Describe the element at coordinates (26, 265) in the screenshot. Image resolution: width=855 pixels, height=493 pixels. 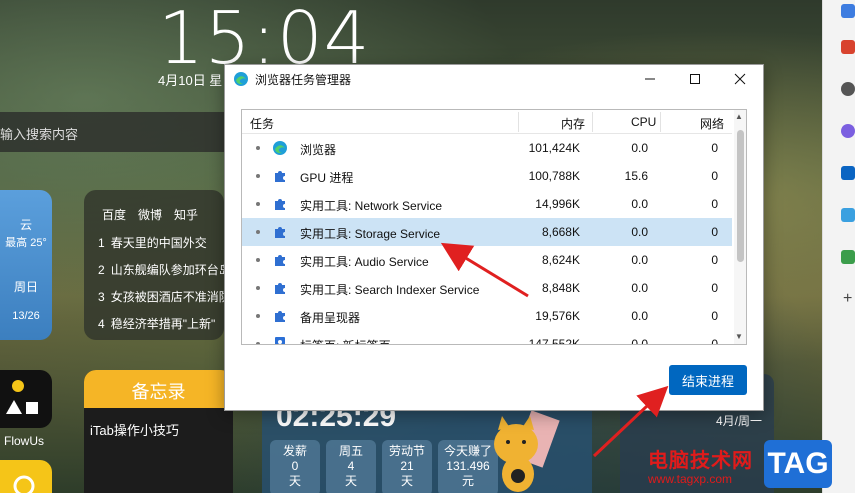
I see `weather-widget: 云 最高 25° 周日 13/26` at that location.